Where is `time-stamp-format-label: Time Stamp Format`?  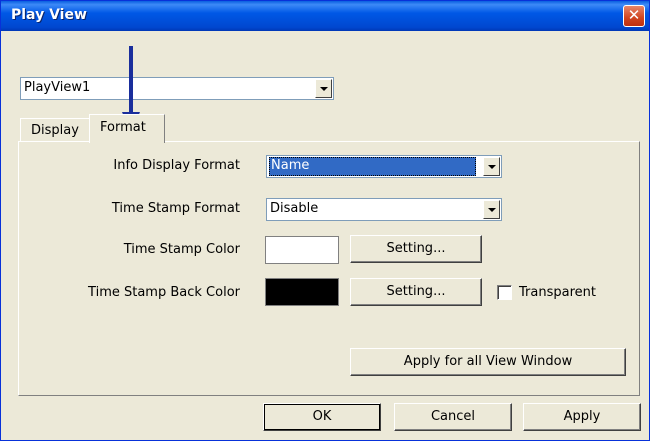
time-stamp-format-label: Time Stamp Format is located at coordinates (175, 208).